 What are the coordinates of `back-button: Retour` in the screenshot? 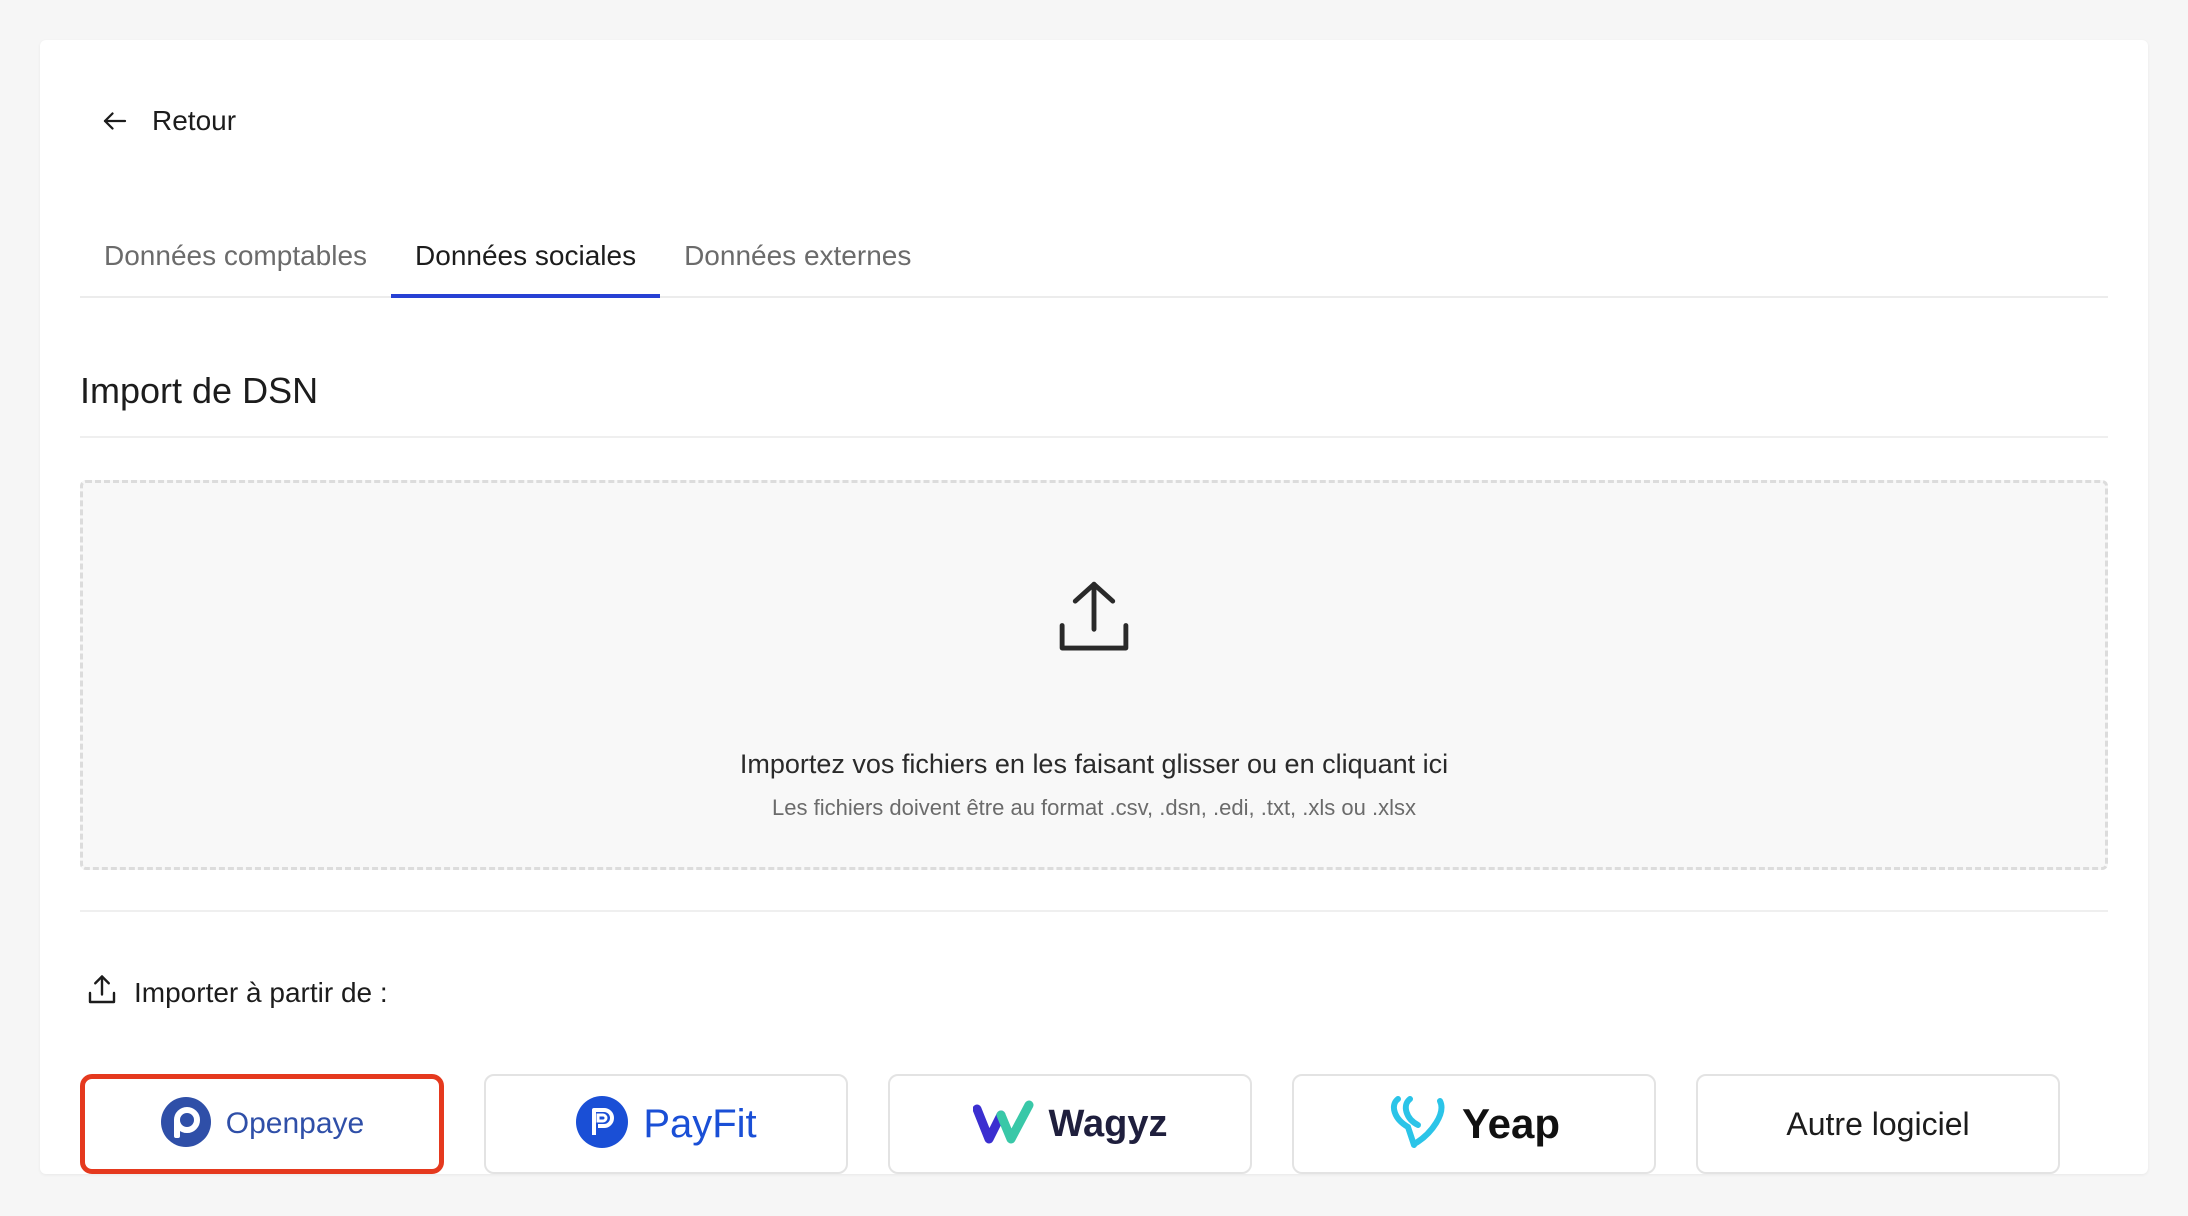 It's located at (168, 121).